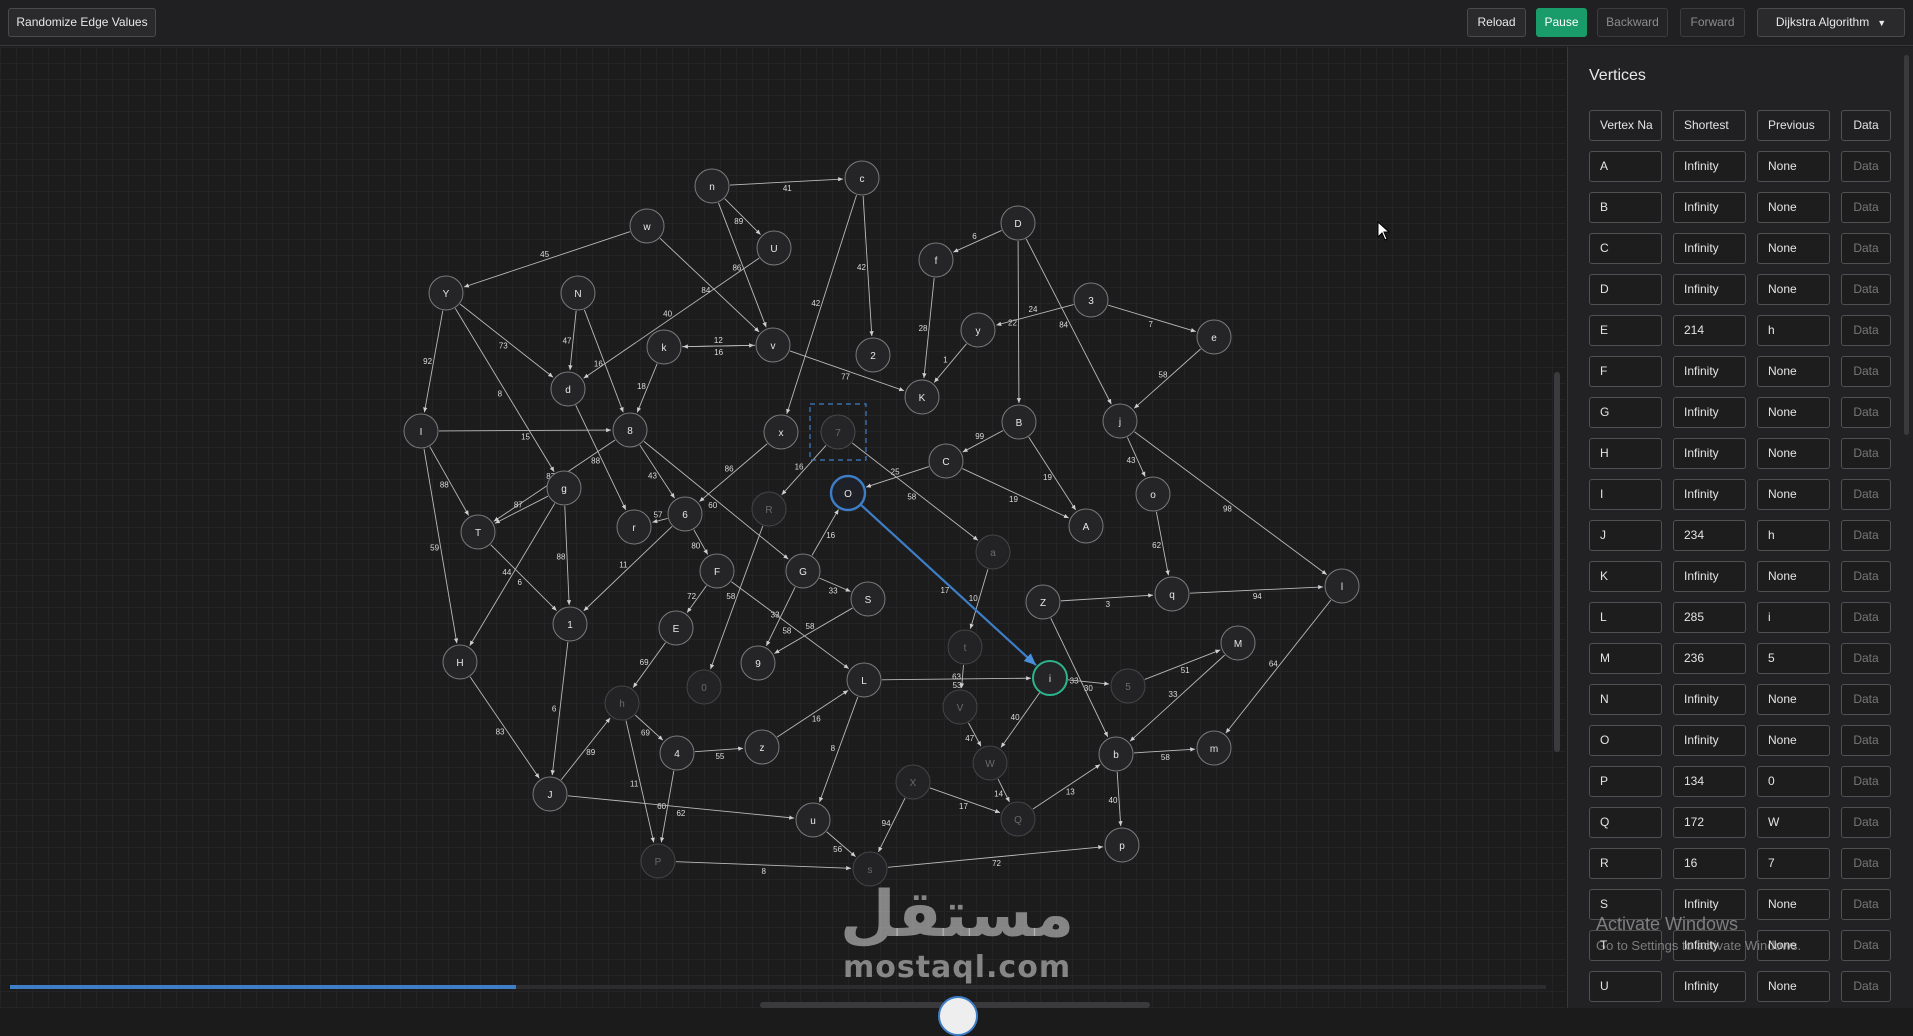 The height and width of the screenshot is (1036, 1913). Describe the element at coordinates (1116, 754) in the screenshot. I see `graph-node: b` at that location.